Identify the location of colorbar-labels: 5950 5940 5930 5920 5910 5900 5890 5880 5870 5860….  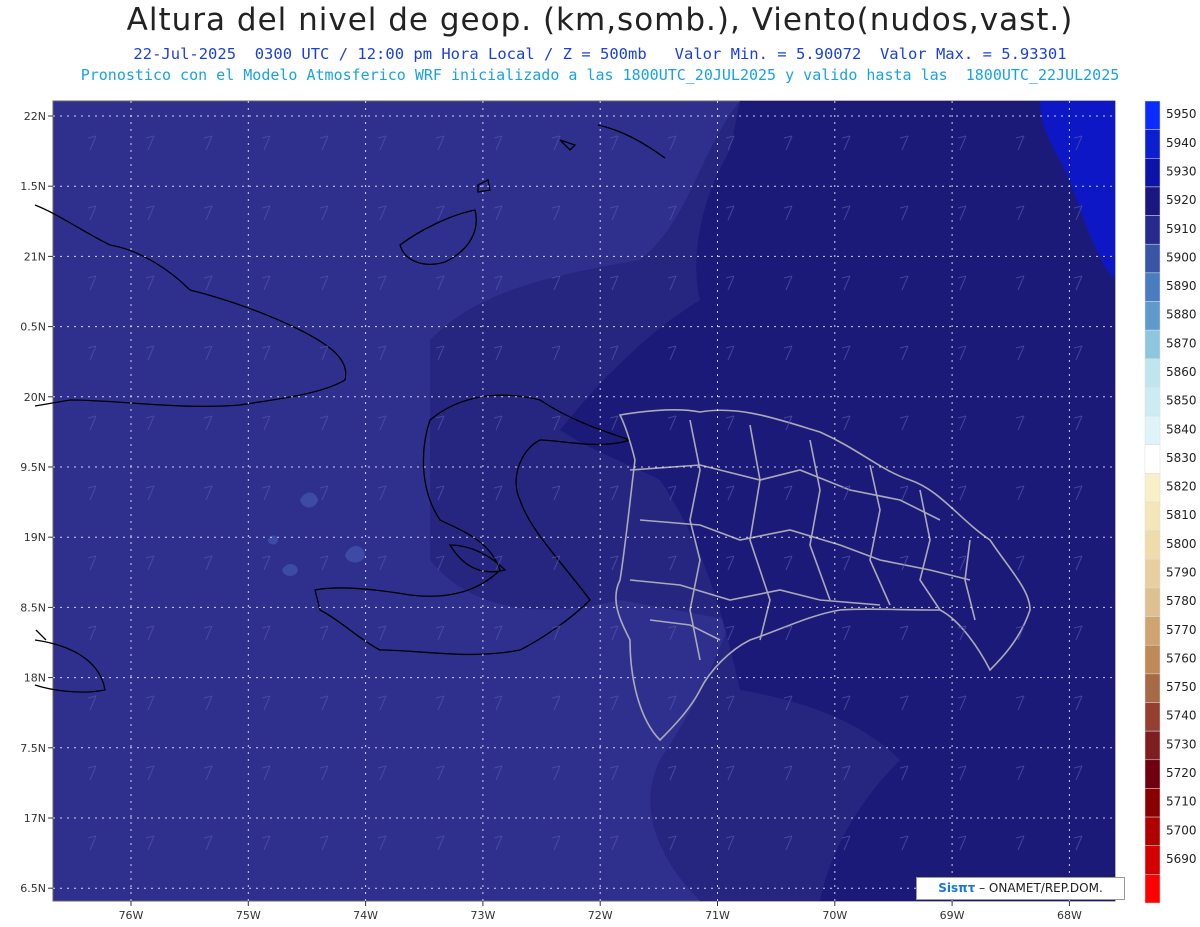
(1181, 486).